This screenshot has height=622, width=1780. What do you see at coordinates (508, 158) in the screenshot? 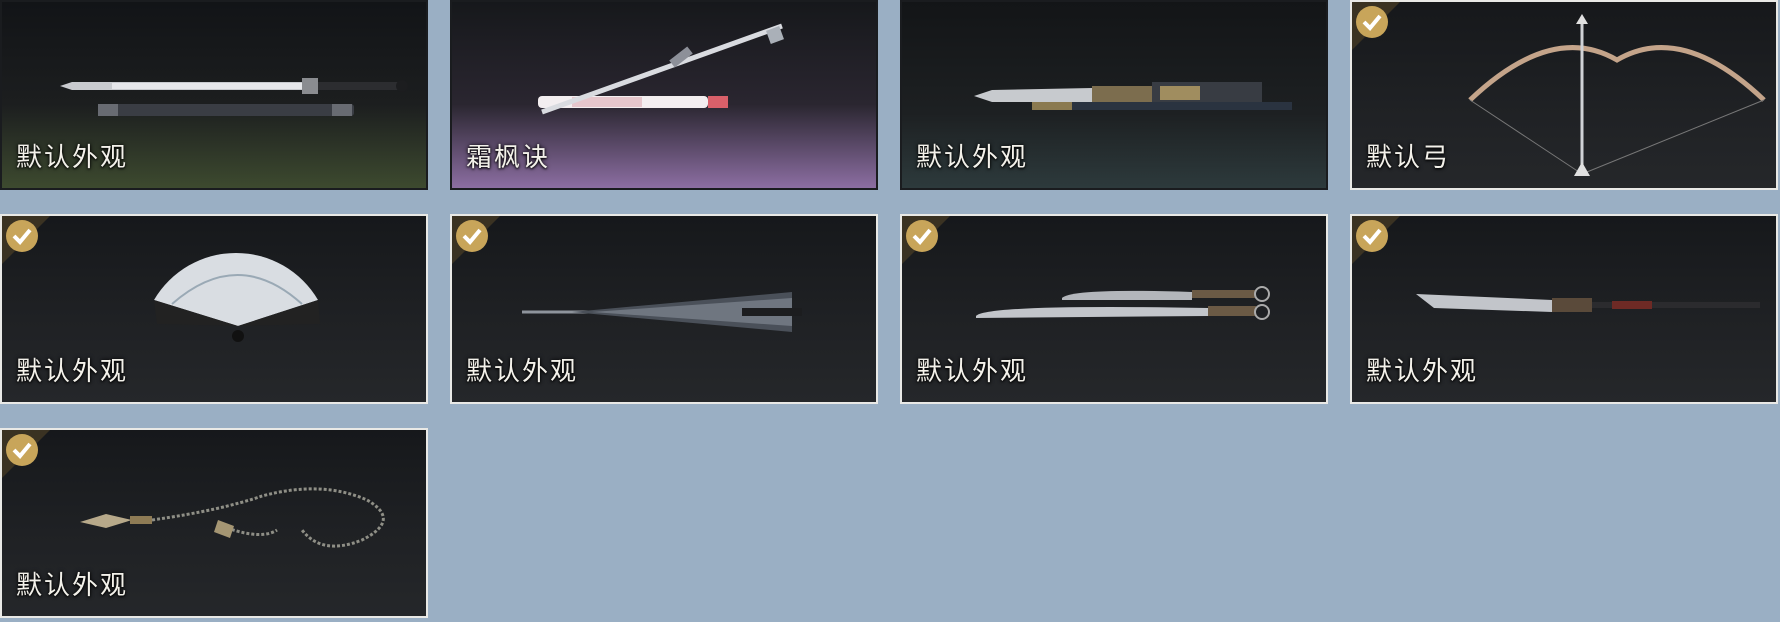
I see `skin-name: 霜枫诀` at bounding box center [508, 158].